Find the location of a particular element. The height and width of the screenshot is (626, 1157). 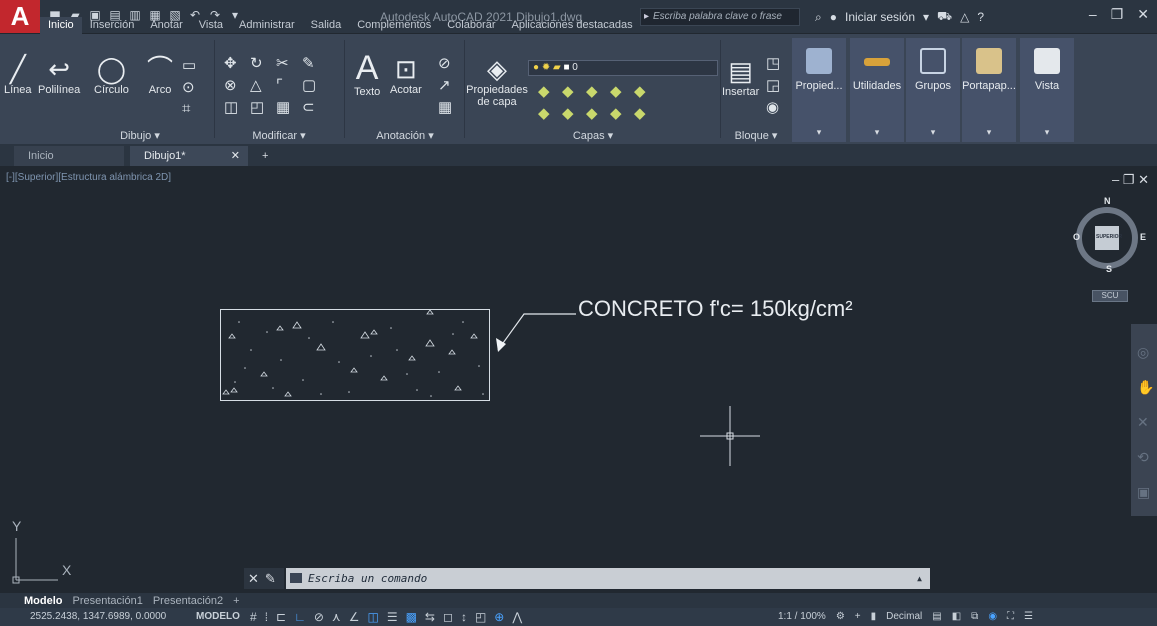

tab-layout2: Presentación2 is located at coordinates (188, 601).